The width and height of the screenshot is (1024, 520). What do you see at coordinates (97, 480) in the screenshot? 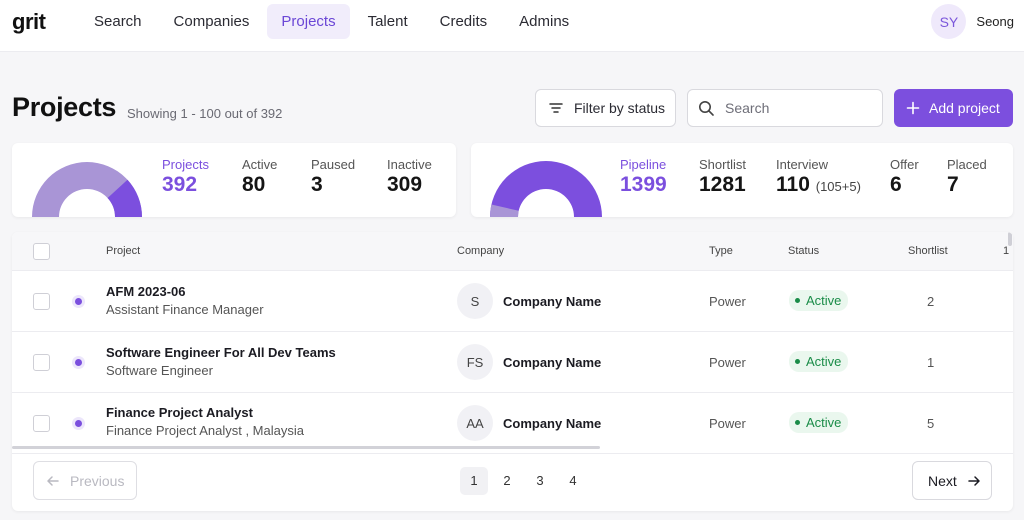
I see `previous-label: Previous` at bounding box center [97, 480].